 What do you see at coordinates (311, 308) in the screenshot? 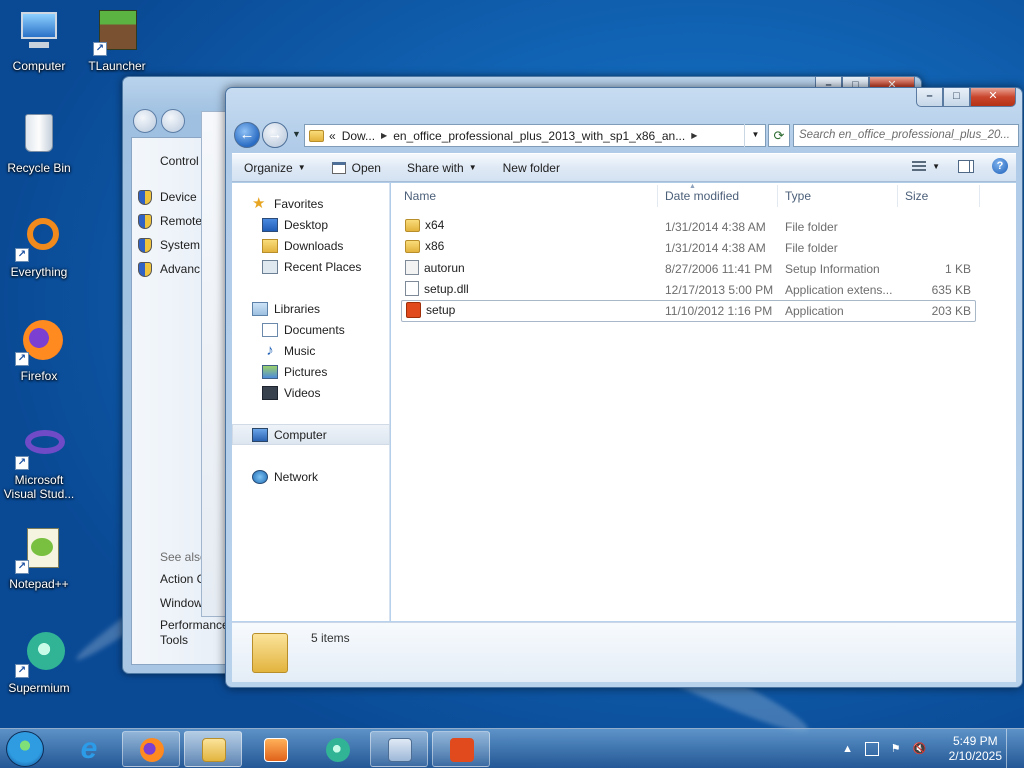
I see `nav-libraries: Libraries` at bounding box center [311, 308].